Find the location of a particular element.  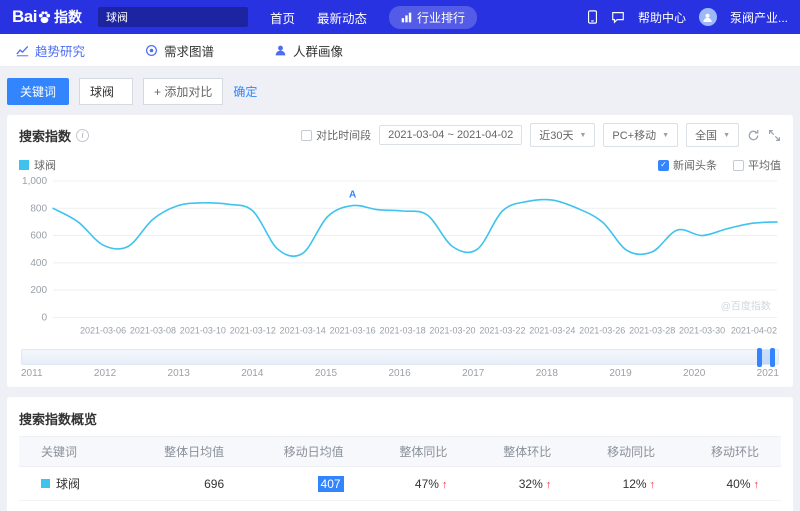

info-icon: i is located at coordinates (83, 135).